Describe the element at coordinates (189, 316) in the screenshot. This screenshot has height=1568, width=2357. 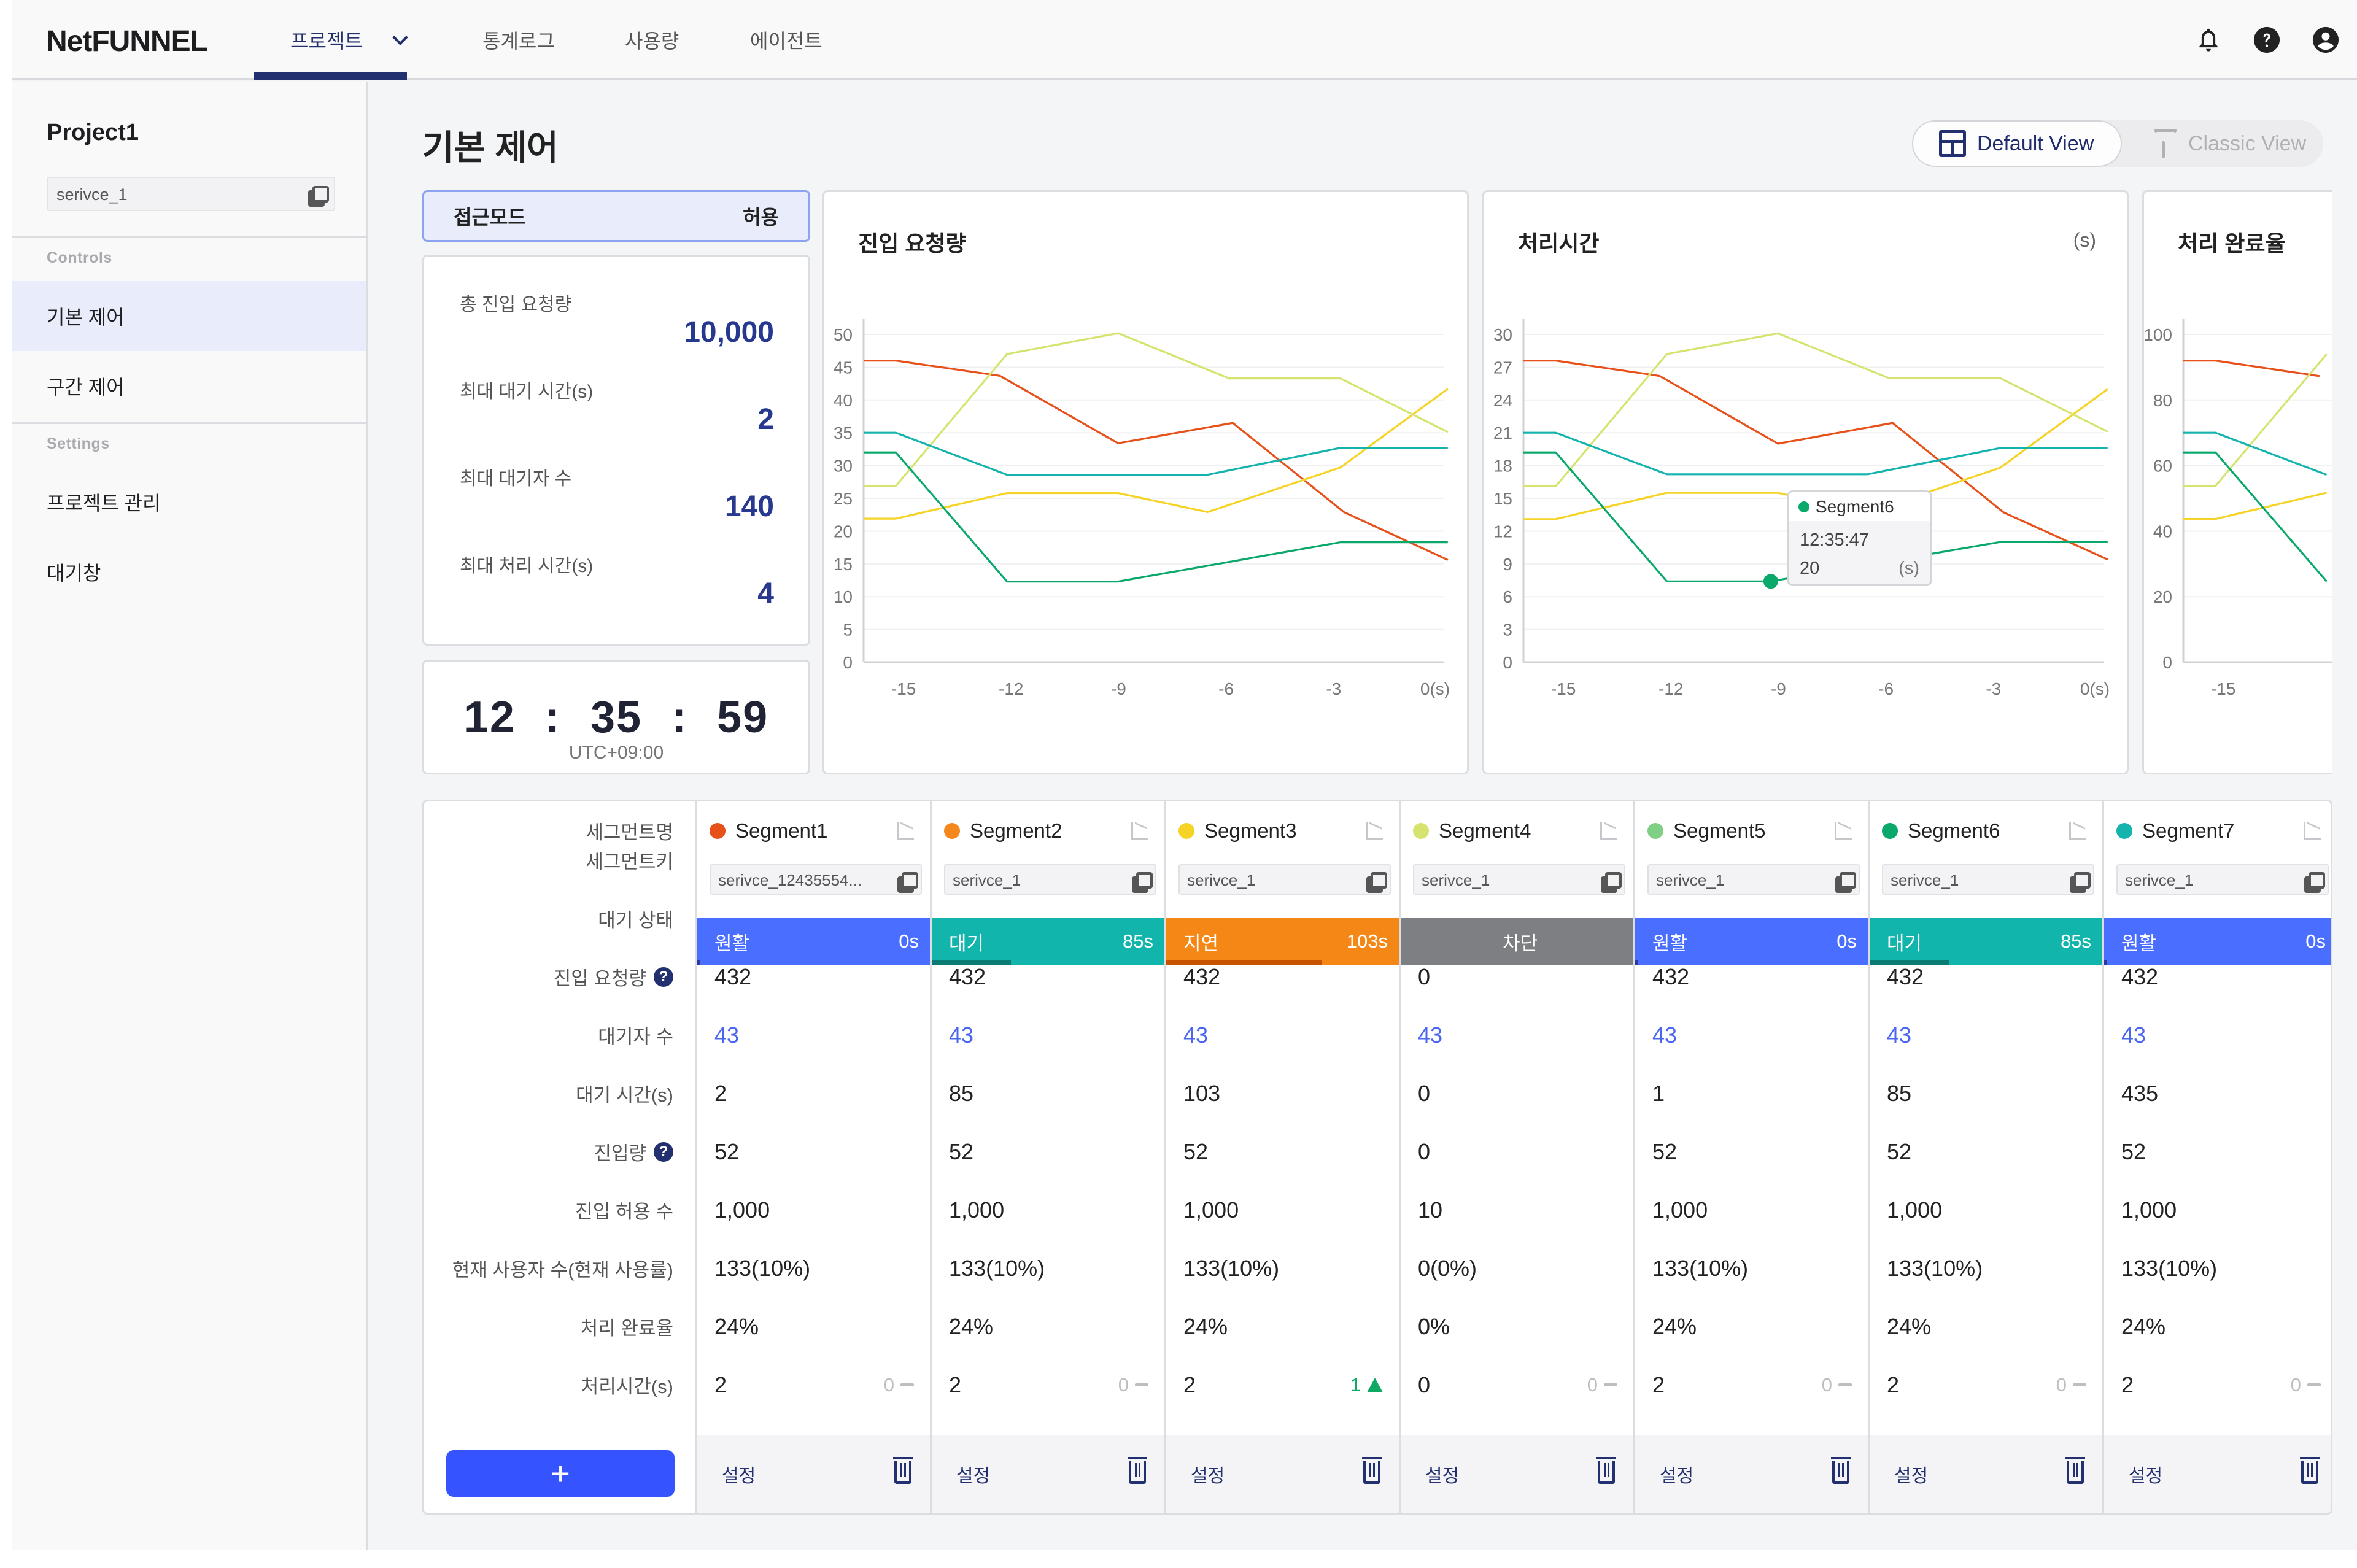
I see `sidebar-item-basic-control: 기본 제어` at that location.